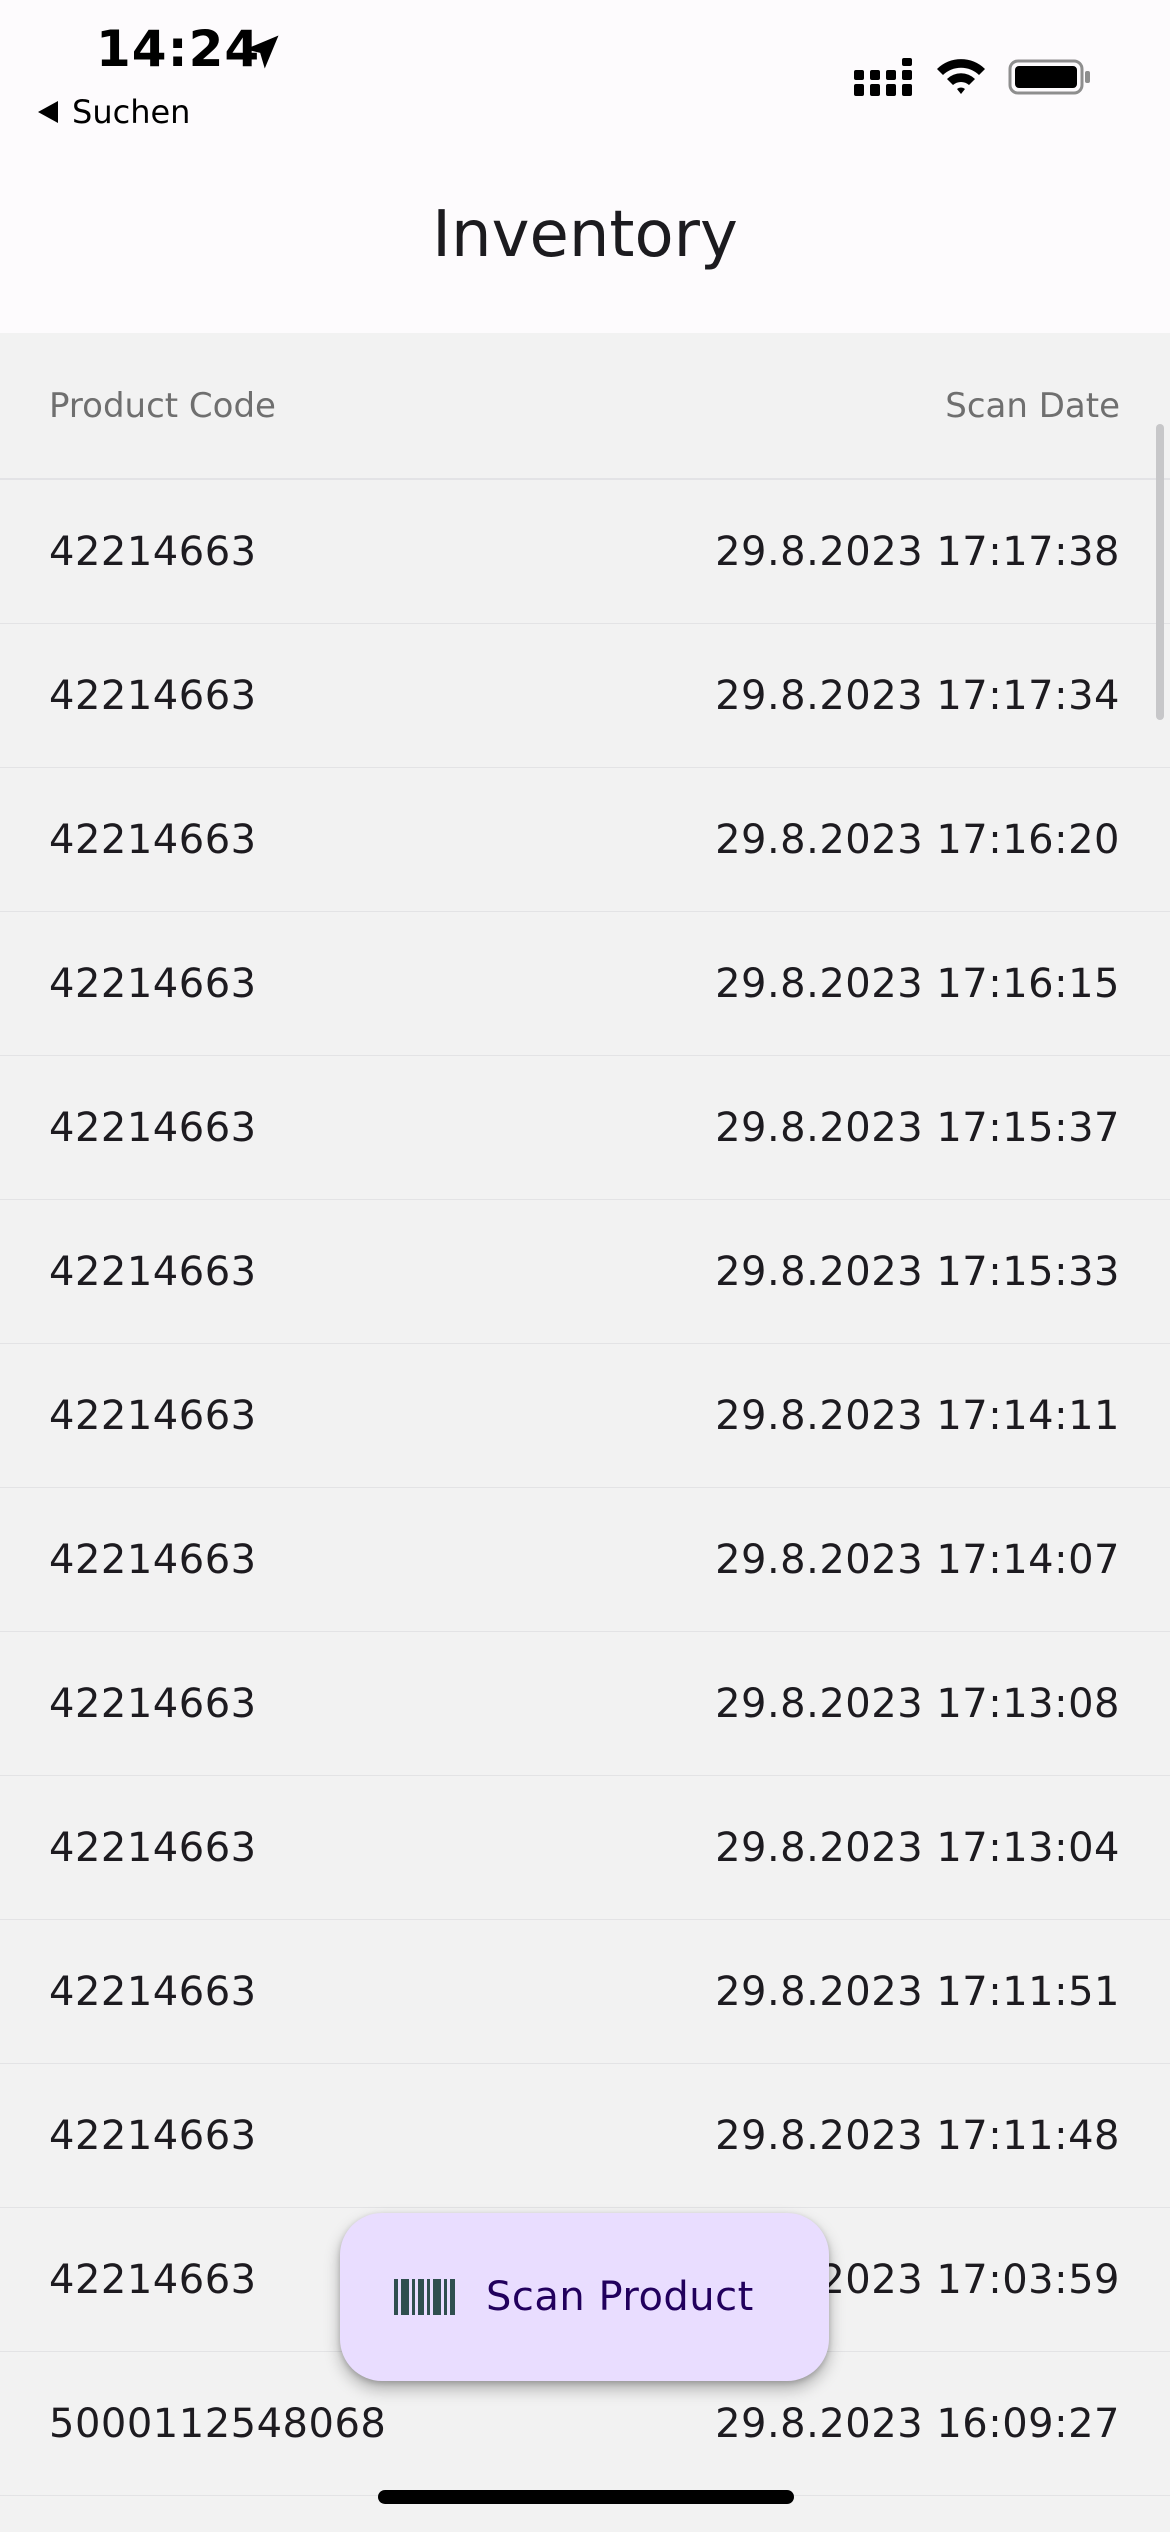  I want to click on scan-date-cell: 29.8.2023 17:11:51, so click(917, 1991).